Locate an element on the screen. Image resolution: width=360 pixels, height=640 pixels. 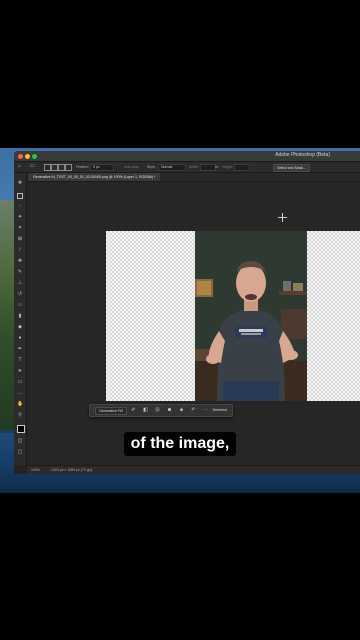
contextual-task-bar: ⋮ Generative Fill ✐ ◧ ⊡ ◙ ◈ ↶ ⋯ Deselect is located at coordinates (161, 410).